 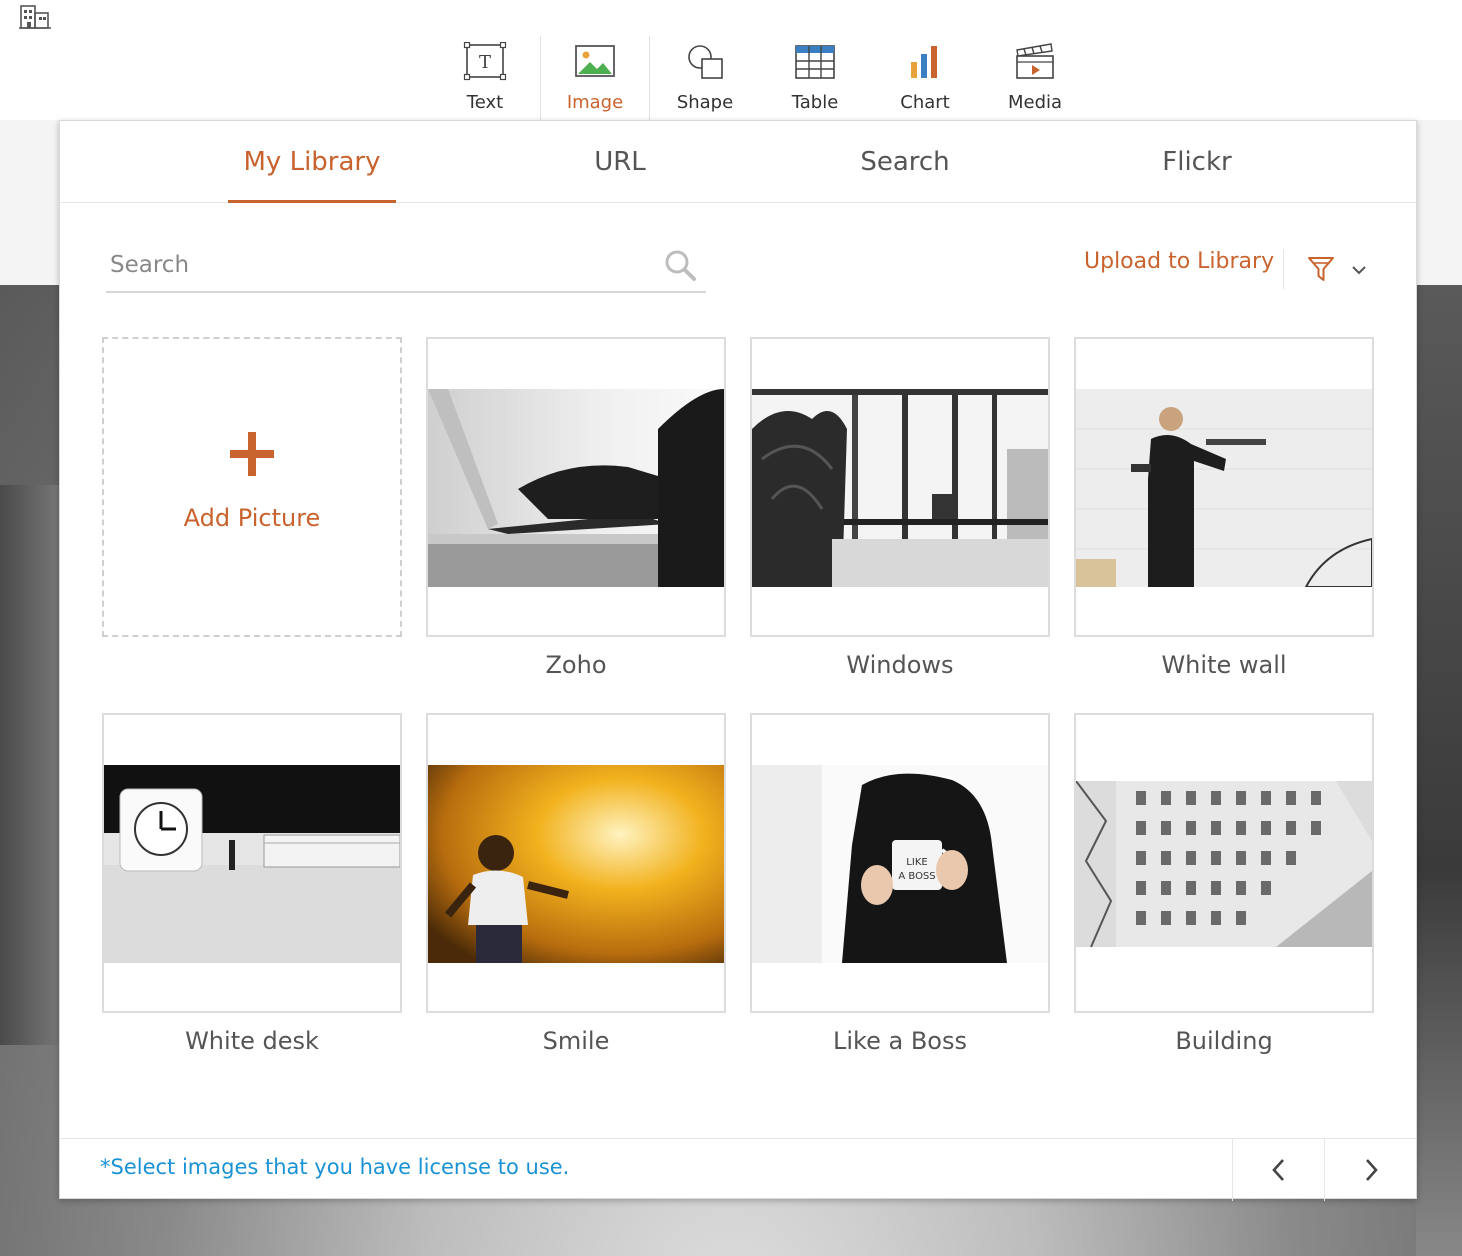 What do you see at coordinates (738, 162) in the screenshot?
I see `dialog-tabs: My Library URL Search Flickr` at bounding box center [738, 162].